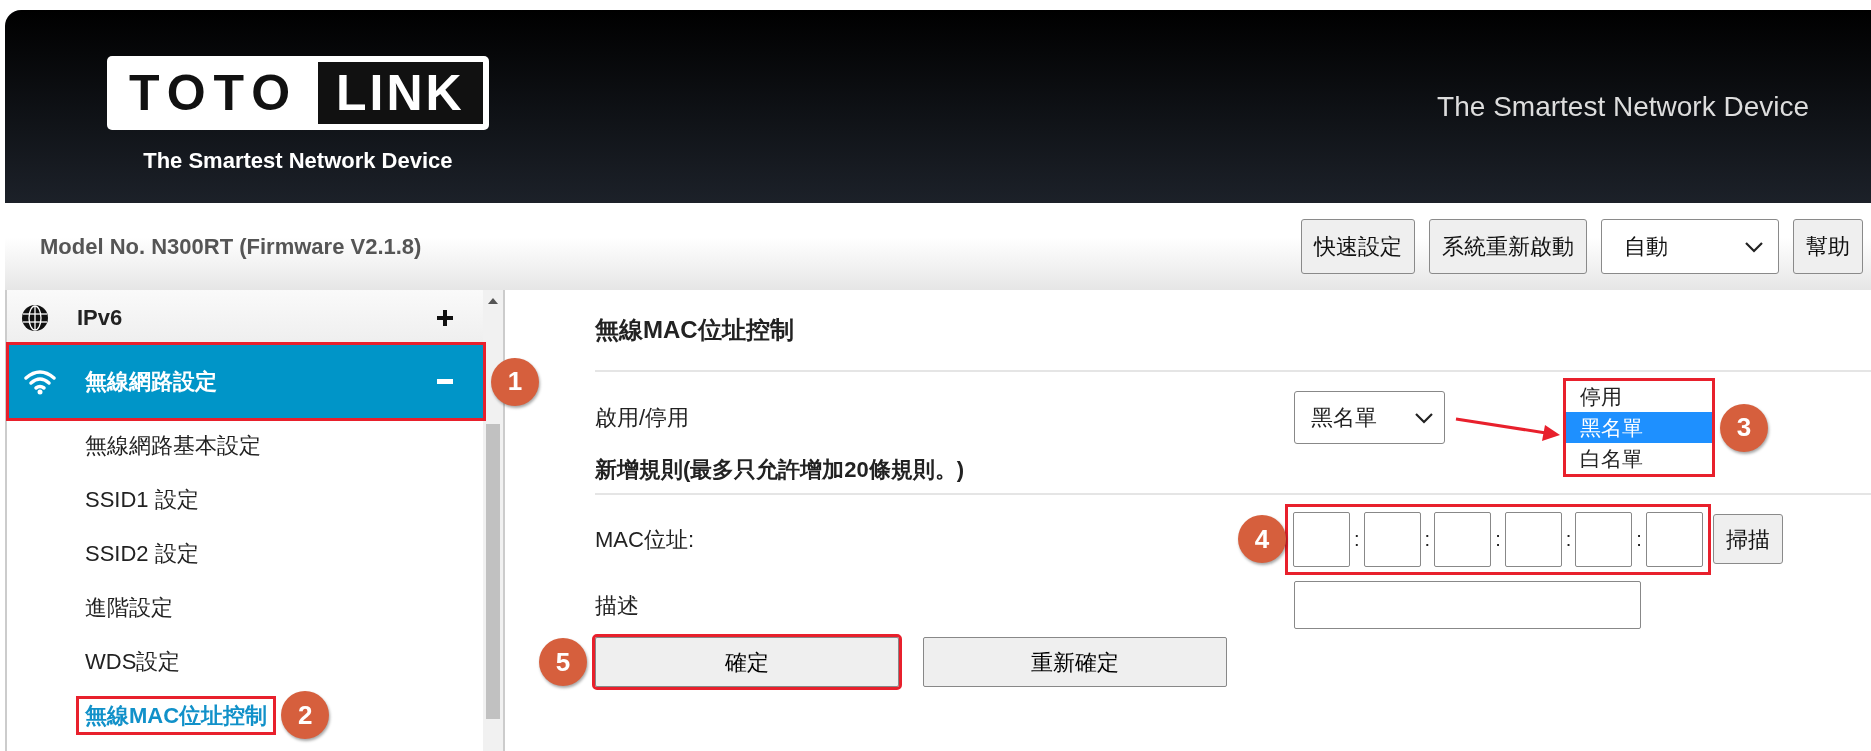  What do you see at coordinates (1828, 246) in the screenshot?
I see `toolbar-button: 幫助` at bounding box center [1828, 246].